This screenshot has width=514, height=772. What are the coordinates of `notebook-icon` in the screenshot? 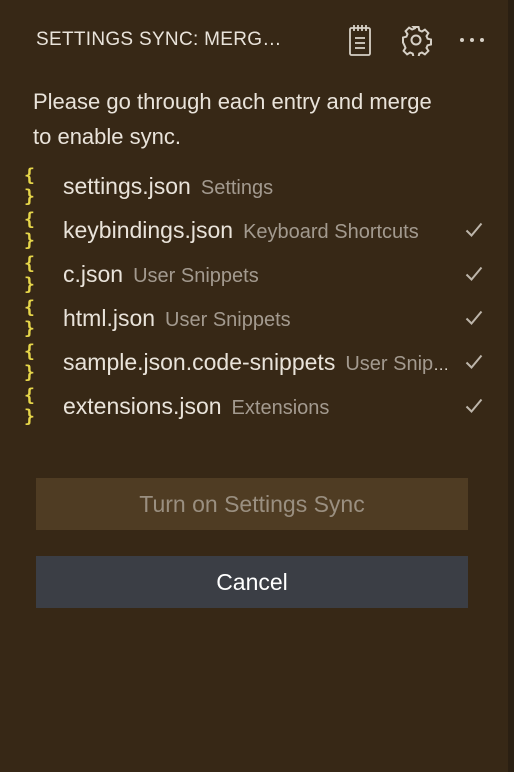 It's located at (360, 40).